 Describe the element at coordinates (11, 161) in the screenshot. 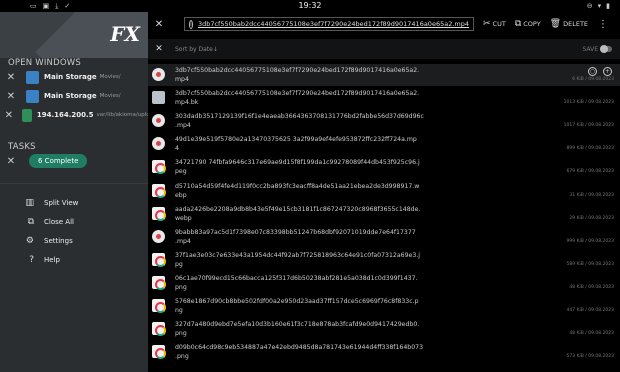

I see `close-tasks-icon: ✕` at that location.